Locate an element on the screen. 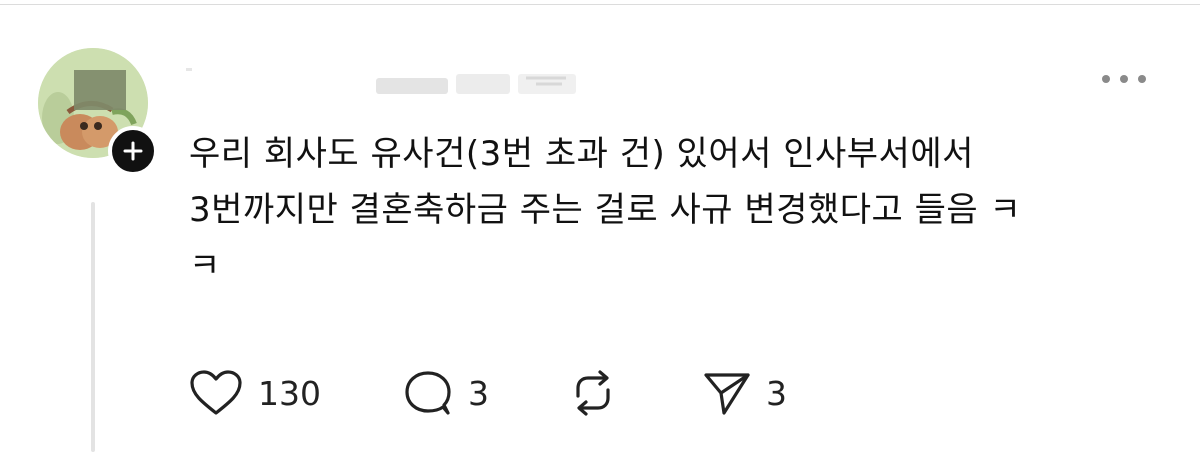  comment-bubble-icon is located at coordinates (428, 393).